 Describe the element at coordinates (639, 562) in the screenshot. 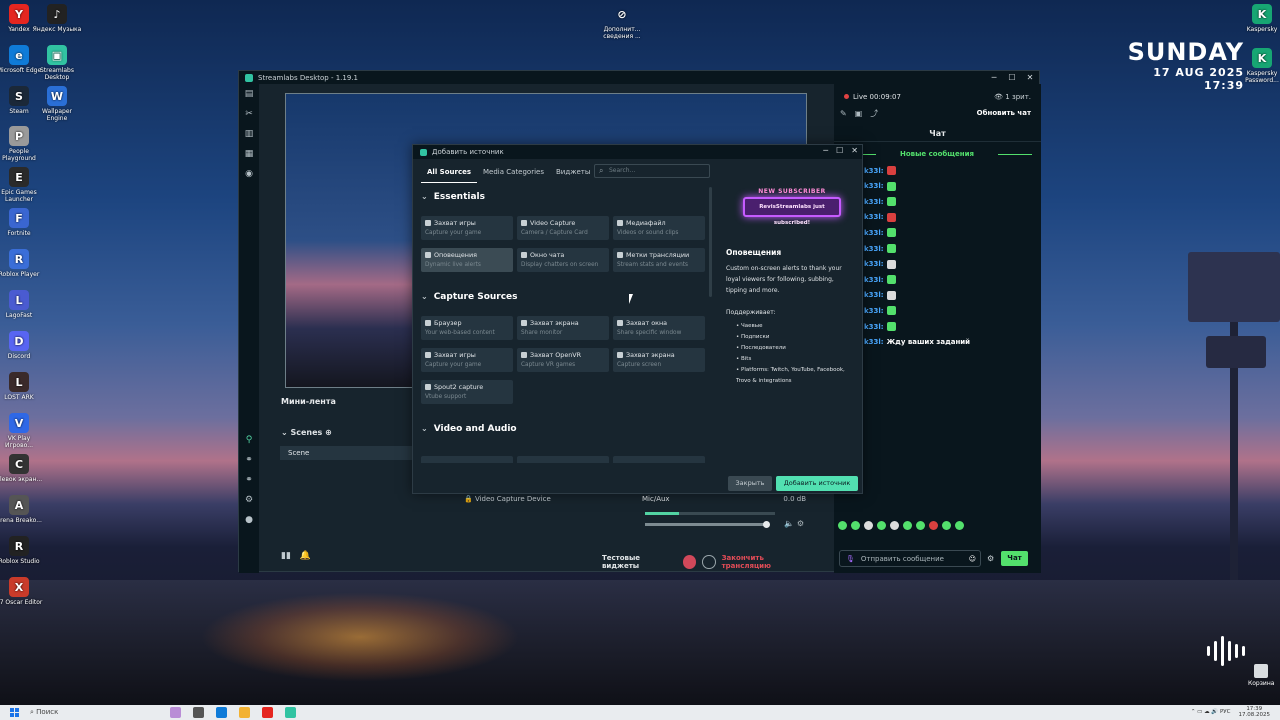

I see `test-widgets-button: Тестовые виджеты` at that location.